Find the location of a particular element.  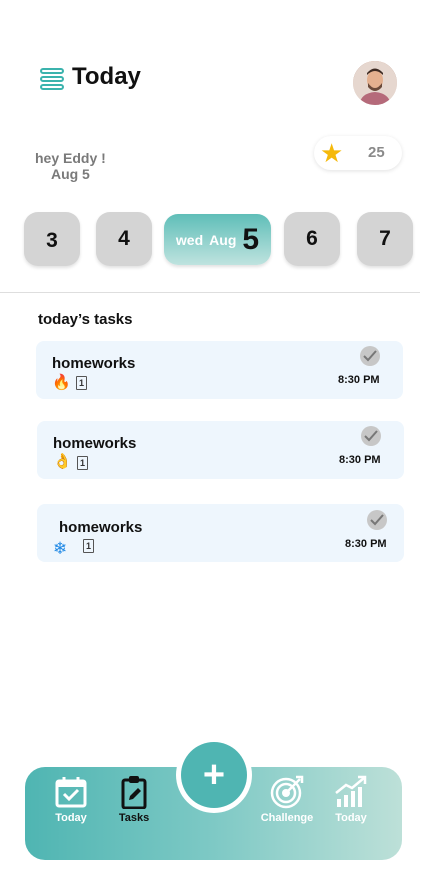

day-7: 7 is located at coordinates (385, 239).